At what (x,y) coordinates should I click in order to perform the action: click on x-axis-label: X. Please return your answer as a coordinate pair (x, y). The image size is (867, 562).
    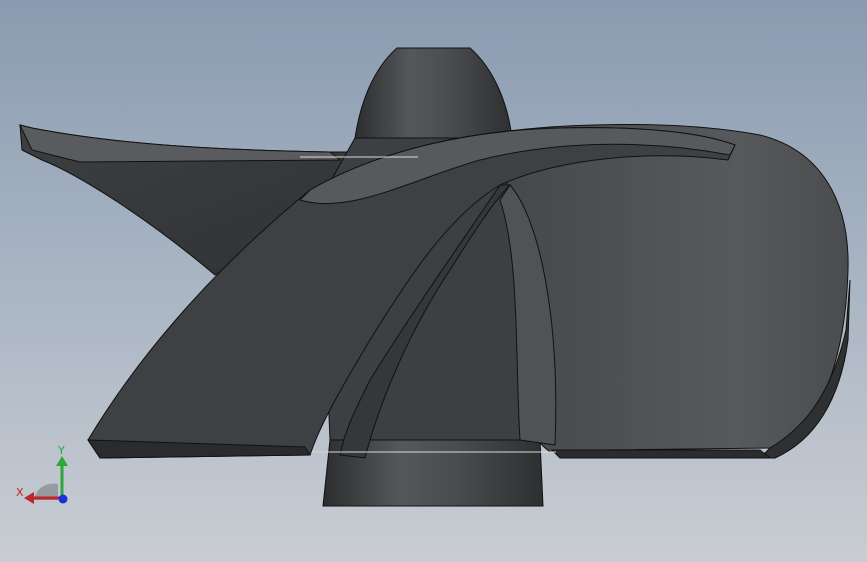
    Looking at the image, I should click on (20, 492).